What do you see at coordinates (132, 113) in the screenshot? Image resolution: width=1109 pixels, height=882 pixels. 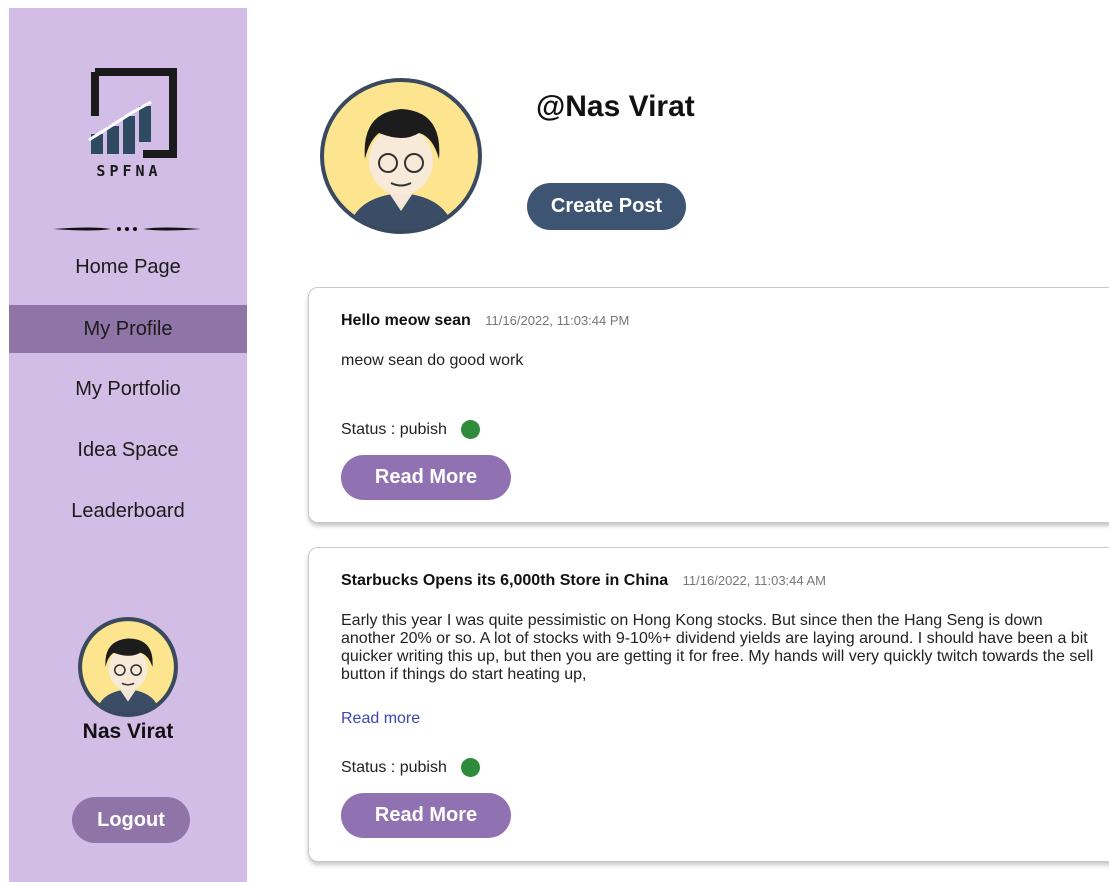 I see `logo-chart-icon` at bounding box center [132, 113].